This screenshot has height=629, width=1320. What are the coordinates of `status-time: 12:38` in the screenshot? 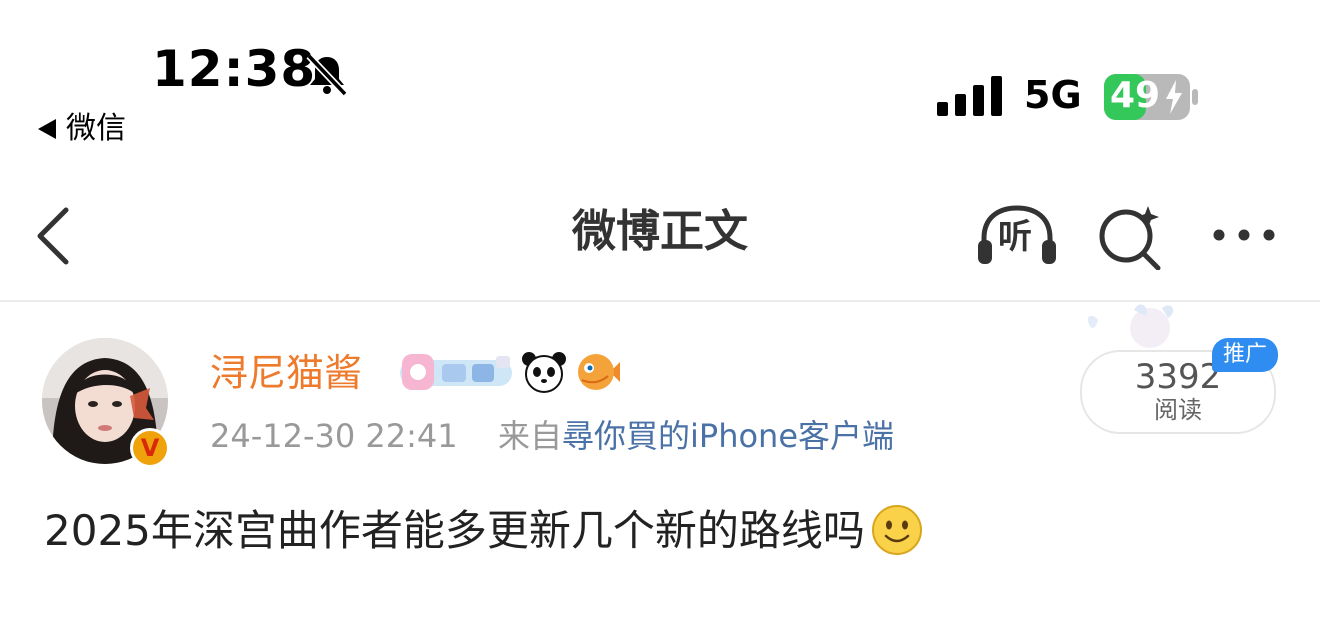 It's located at (234, 69).